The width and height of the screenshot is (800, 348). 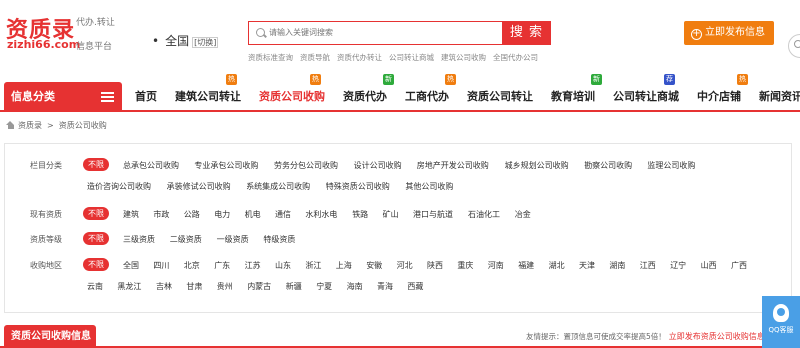 I want to click on filter-option: 劳务分包公司收购, so click(x=306, y=165).